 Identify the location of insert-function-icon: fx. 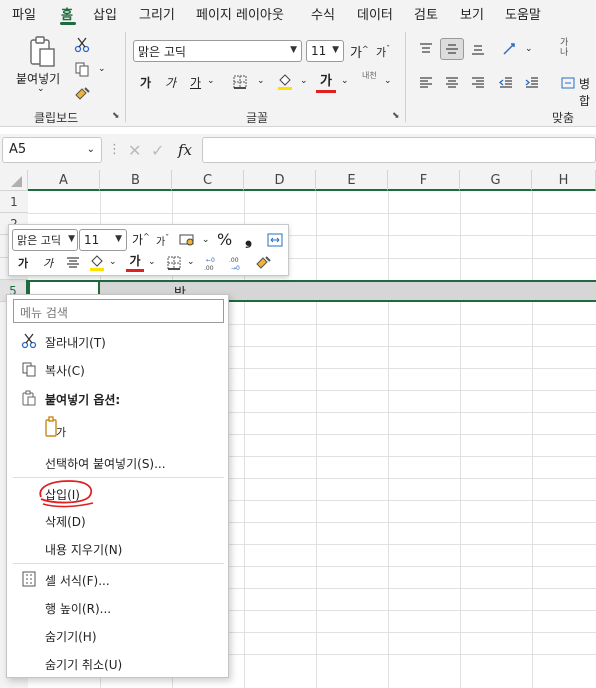
(185, 150).